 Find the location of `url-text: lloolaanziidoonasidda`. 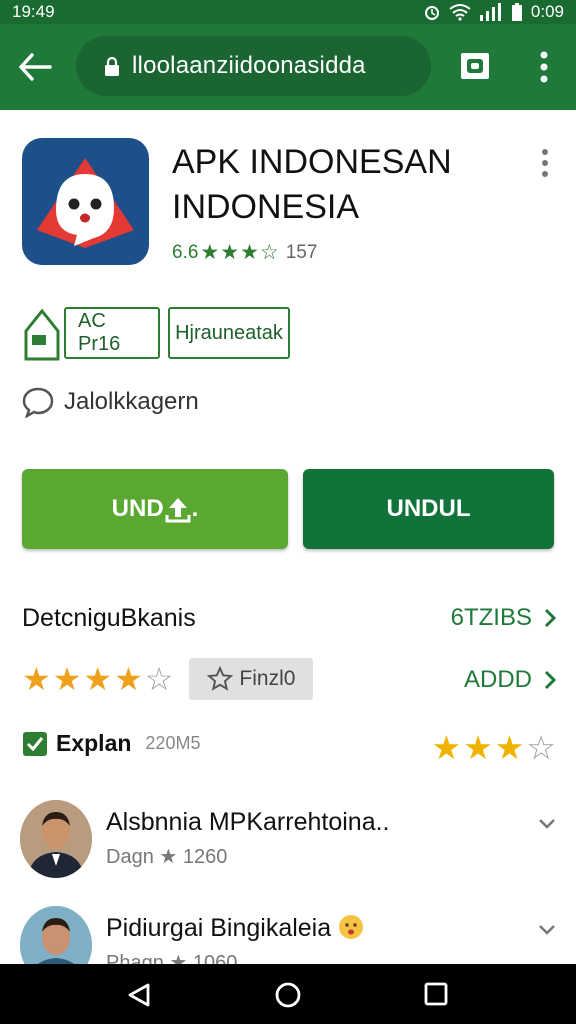

url-text: lloolaanziidoonasidda is located at coordinates (249, 66).